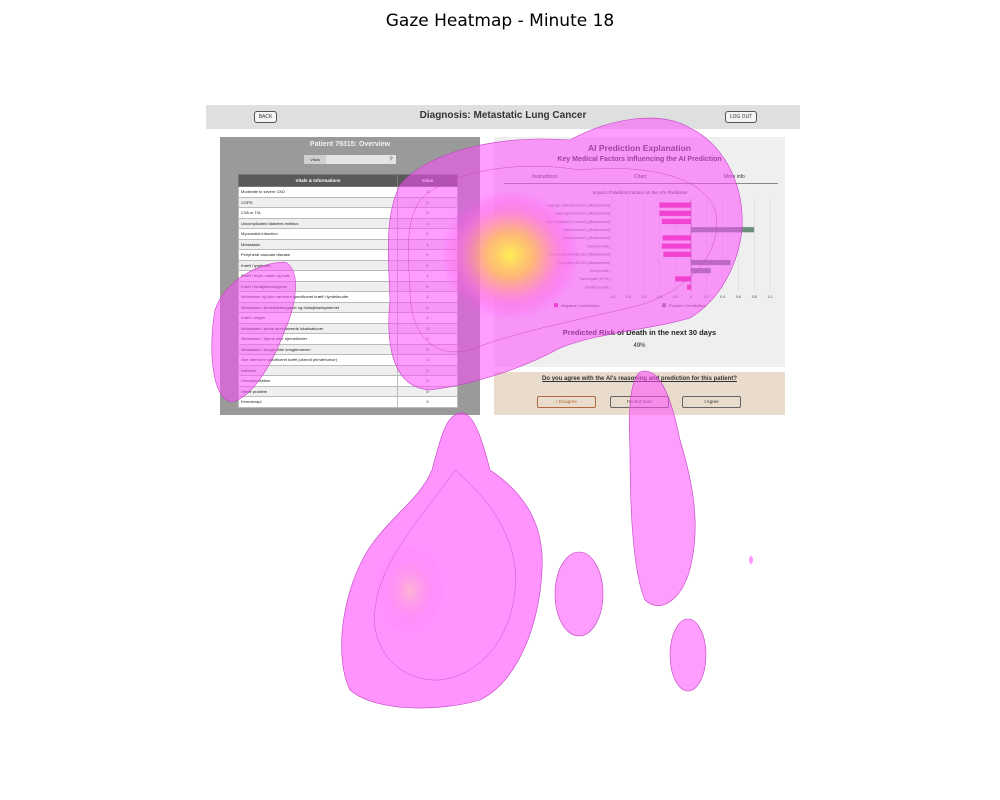 The image size is (1000, 800). I want to click on tab-more-info: More info, so click(734, 177).